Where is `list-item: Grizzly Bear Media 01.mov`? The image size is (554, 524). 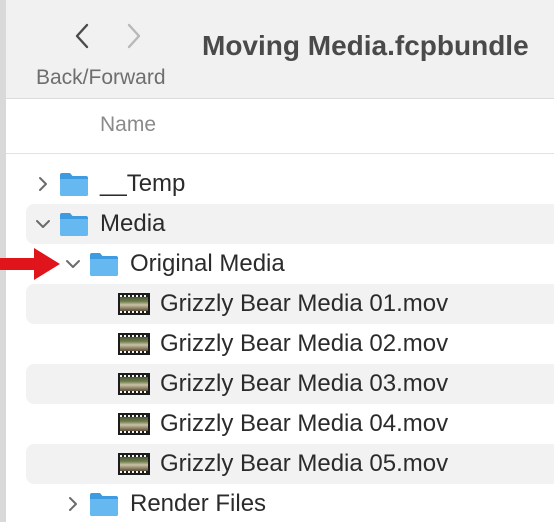
list-item: Grizzly Bear Media 01.mov is located at coordinates (290, 304).